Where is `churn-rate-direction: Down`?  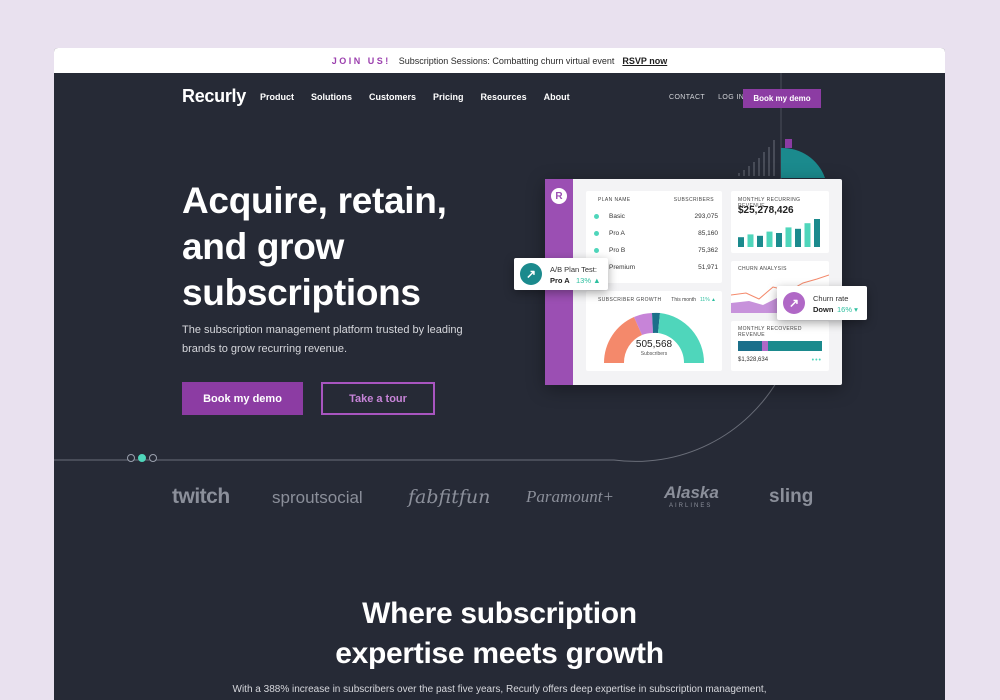
churn-rate-direction: Down is located at coordinates (823, 309).